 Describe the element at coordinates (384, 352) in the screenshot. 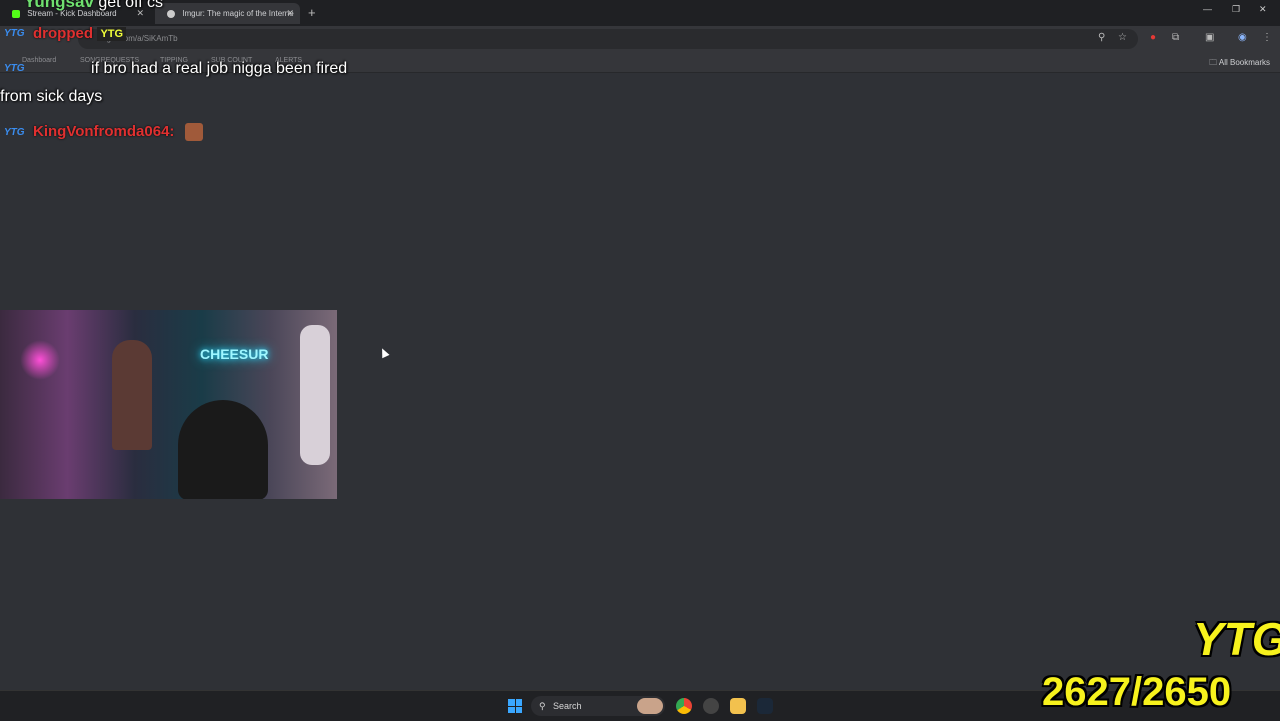

I see `mouse-cursor` at that location.